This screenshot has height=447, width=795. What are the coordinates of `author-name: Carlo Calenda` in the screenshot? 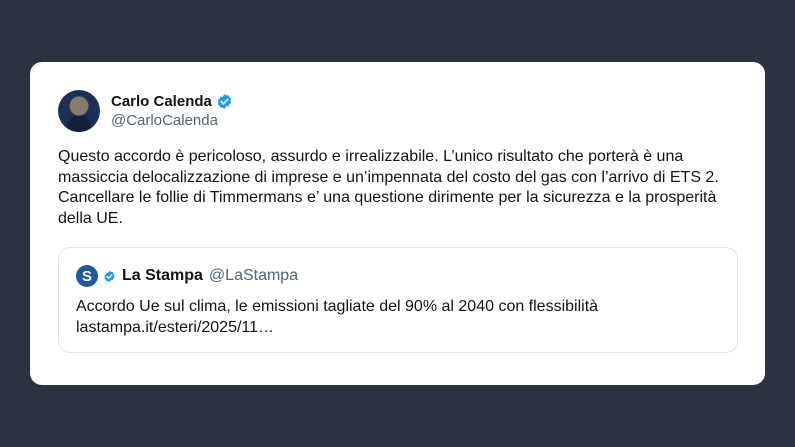 It's located at (161, 101).